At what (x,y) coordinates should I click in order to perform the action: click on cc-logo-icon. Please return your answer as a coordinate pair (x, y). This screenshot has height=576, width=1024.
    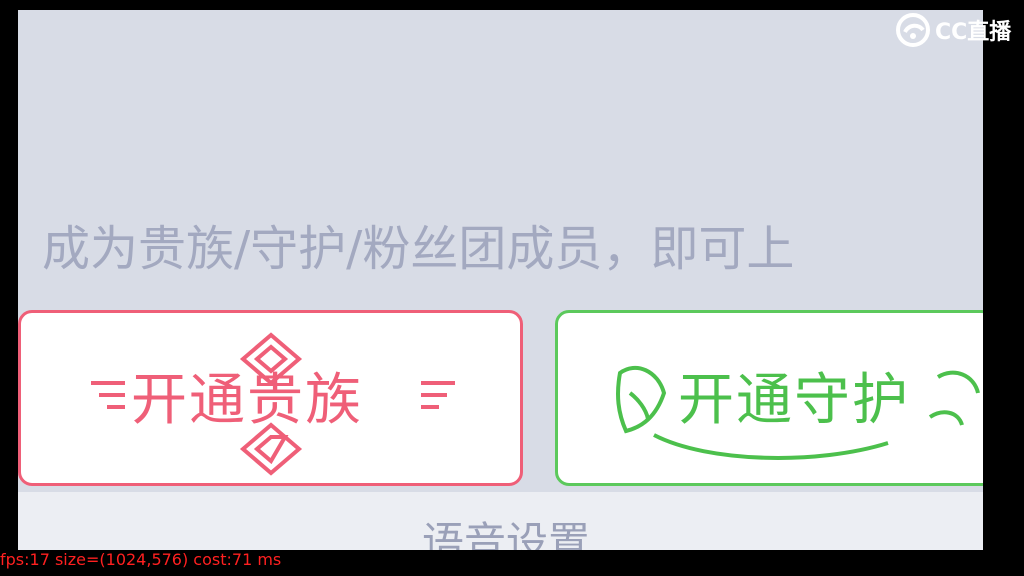
    Looking at the image, I should click on (913, 30).